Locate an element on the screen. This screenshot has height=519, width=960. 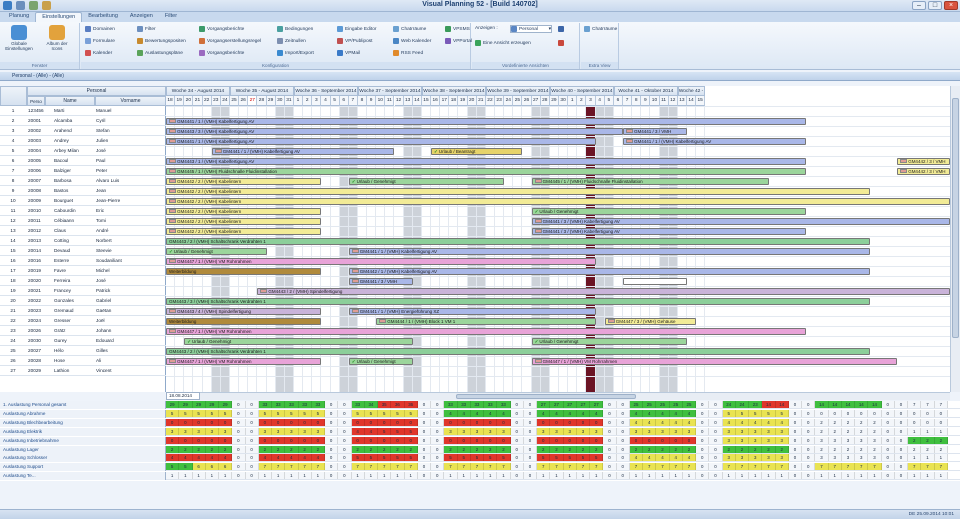
view-select: Personal ▾ is located at coordinates (531, 29).